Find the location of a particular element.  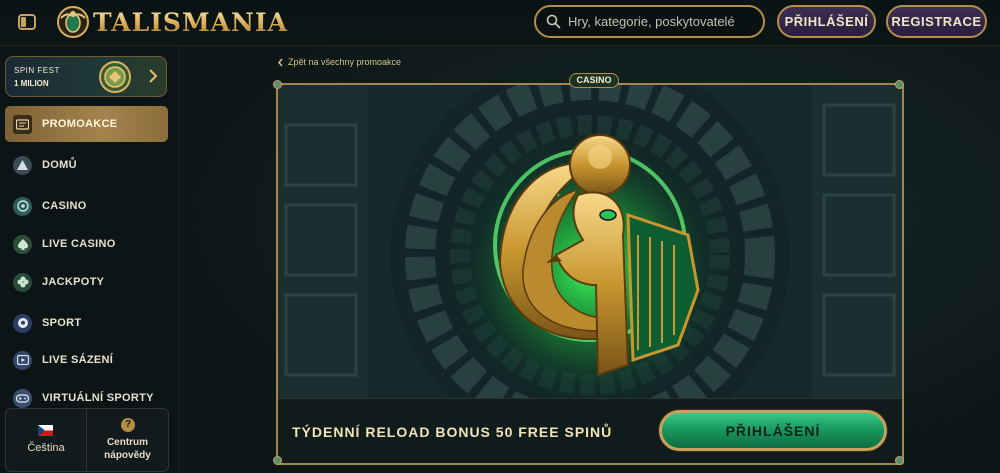

spin-fest-banner: SPIN FEST 1 MILION is located at coordinates (86, 76).